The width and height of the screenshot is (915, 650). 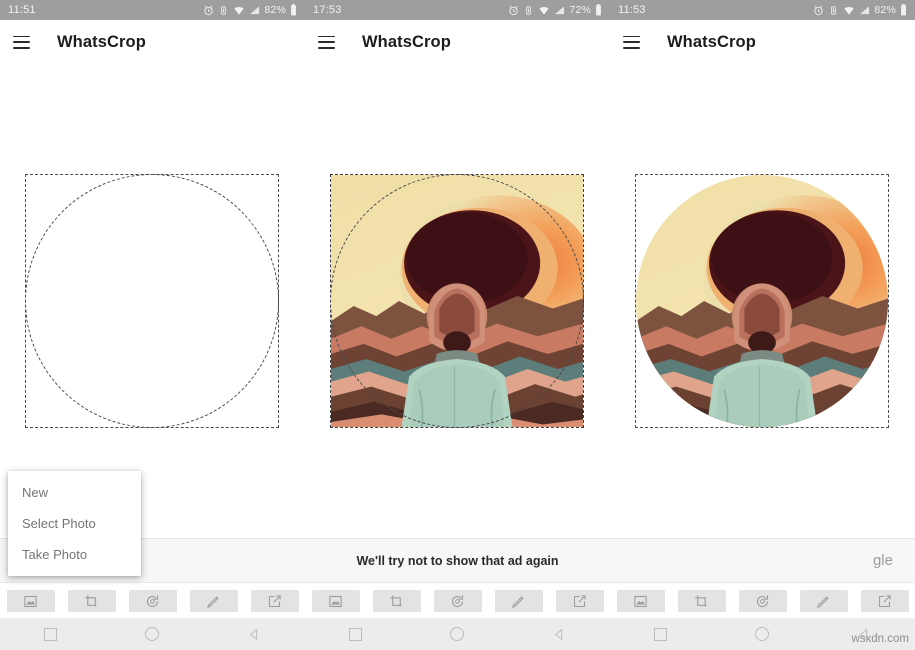 I want to click on ad-attribution: gle, so click(x=882, y=560).